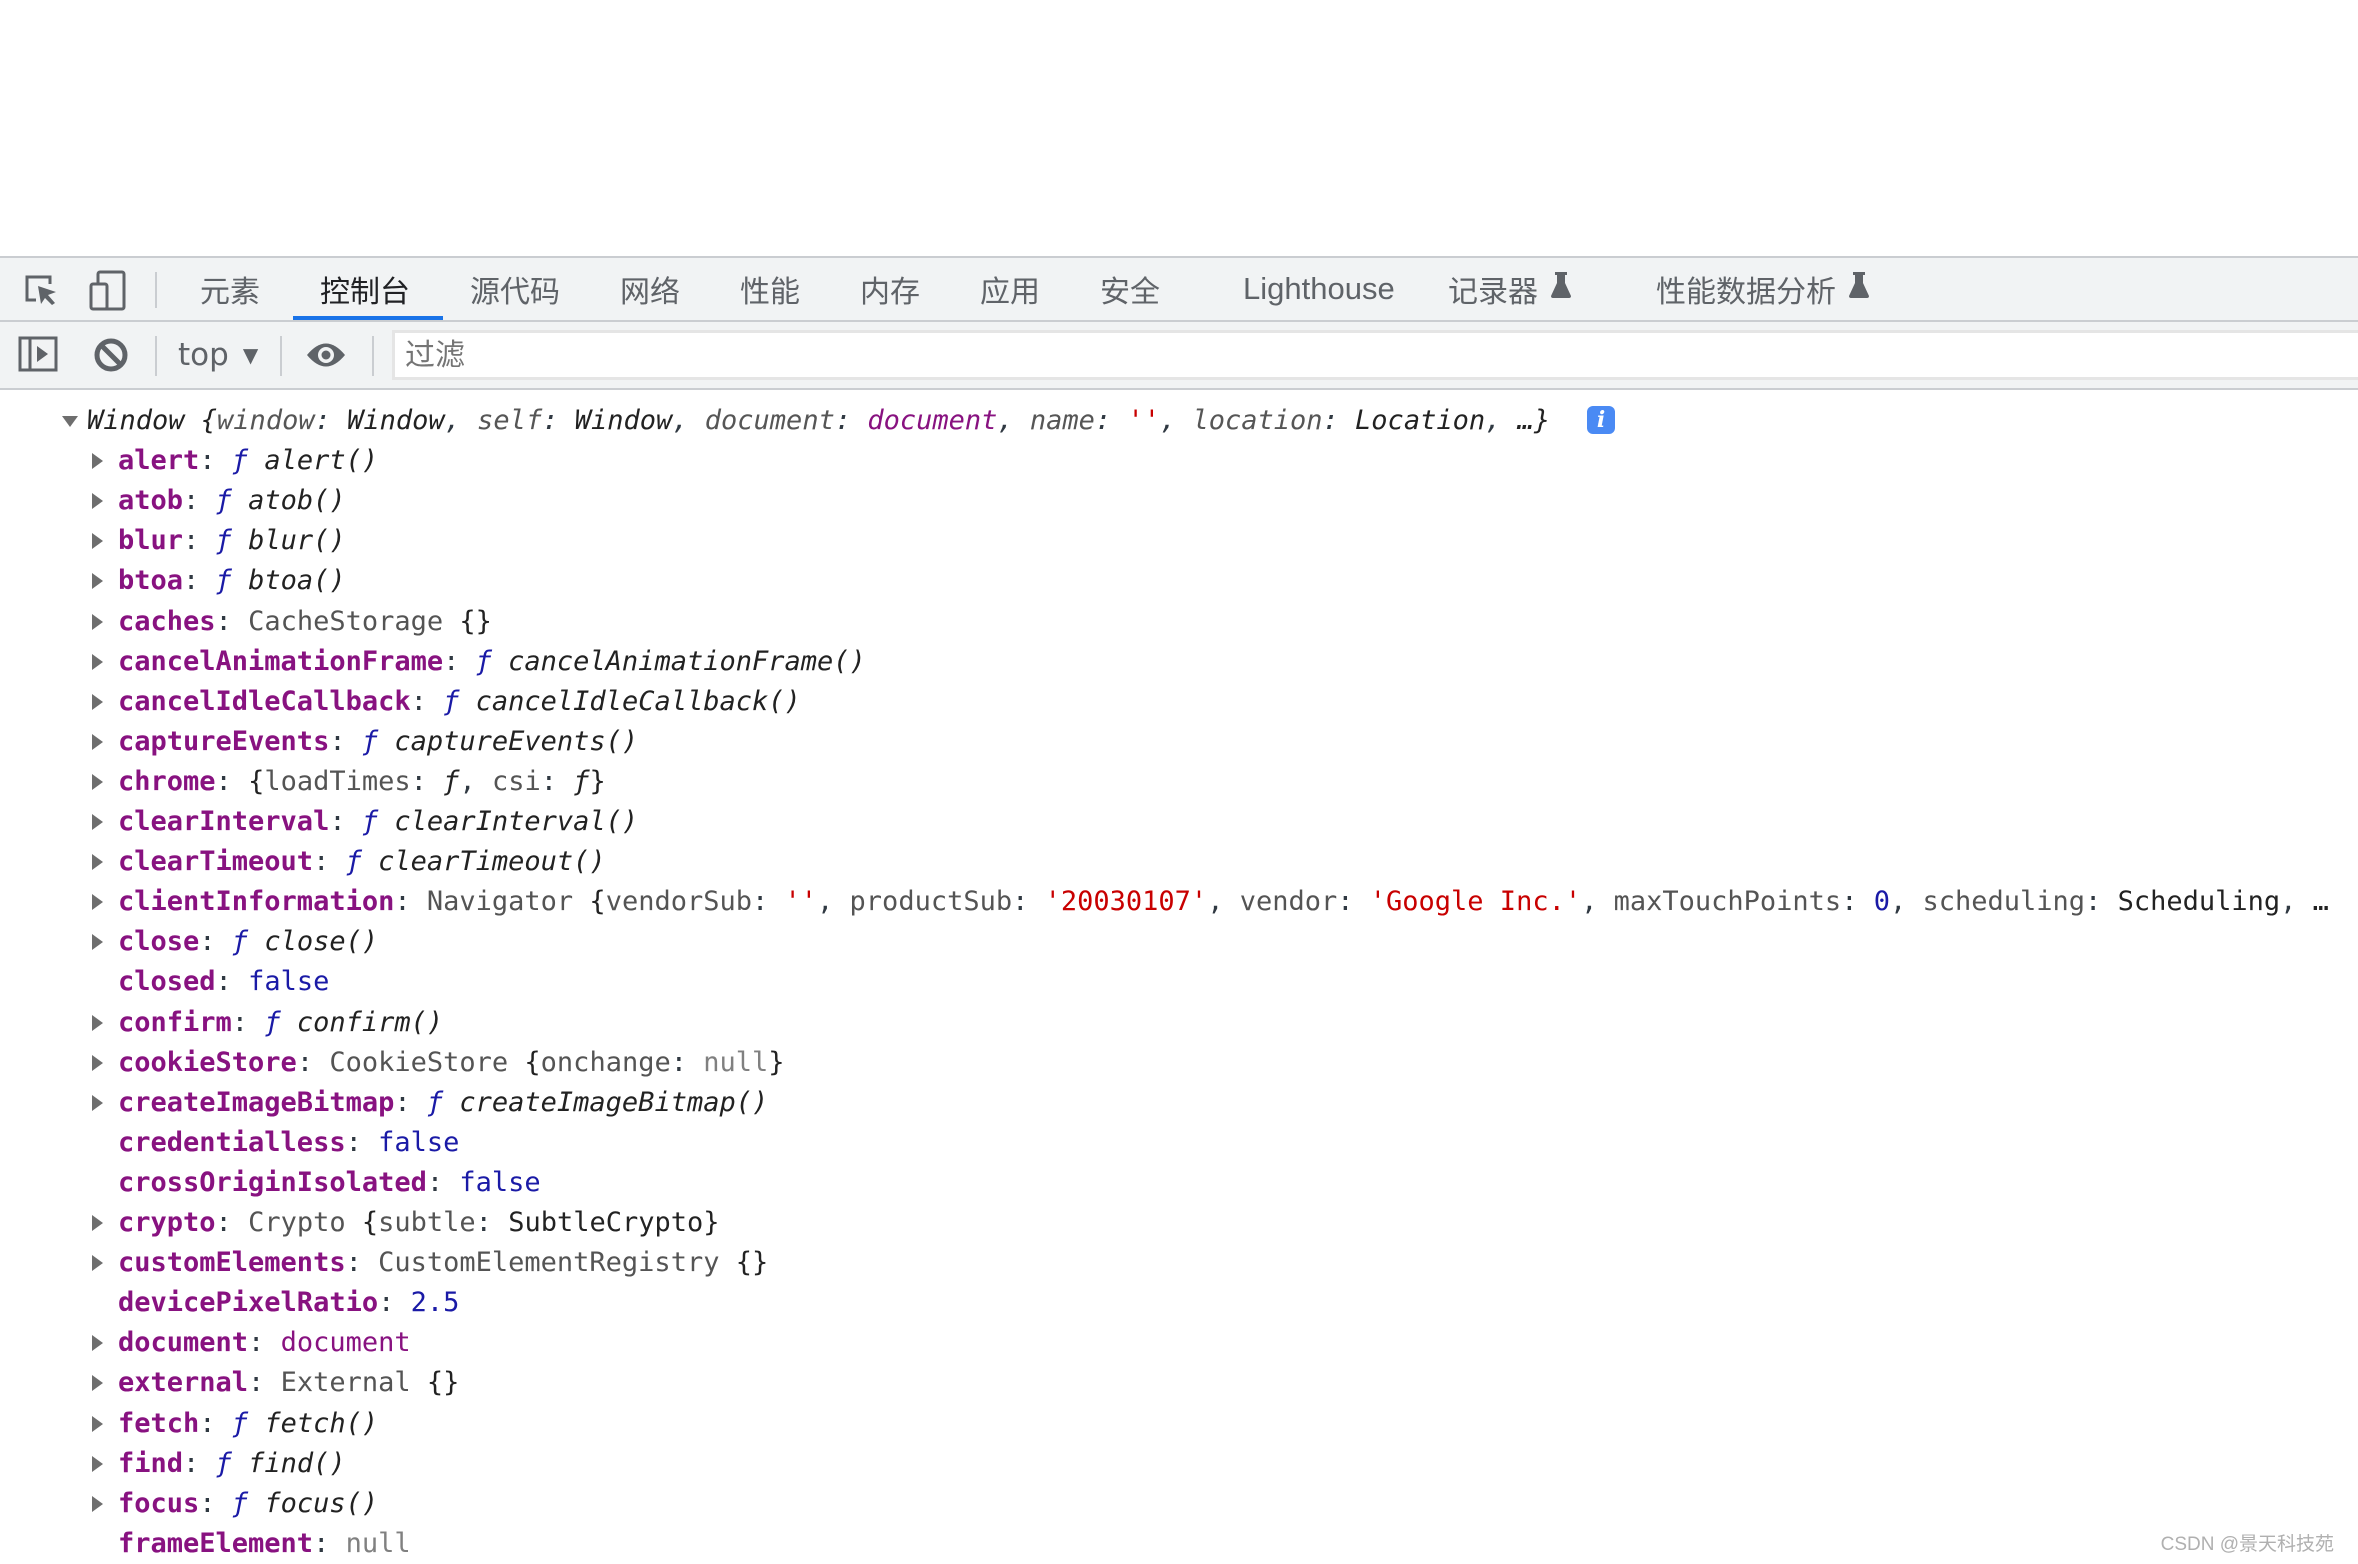 The width and height of the screenshot is (2358, 1564). I want to click on preview-key: self, so click(510, 420).